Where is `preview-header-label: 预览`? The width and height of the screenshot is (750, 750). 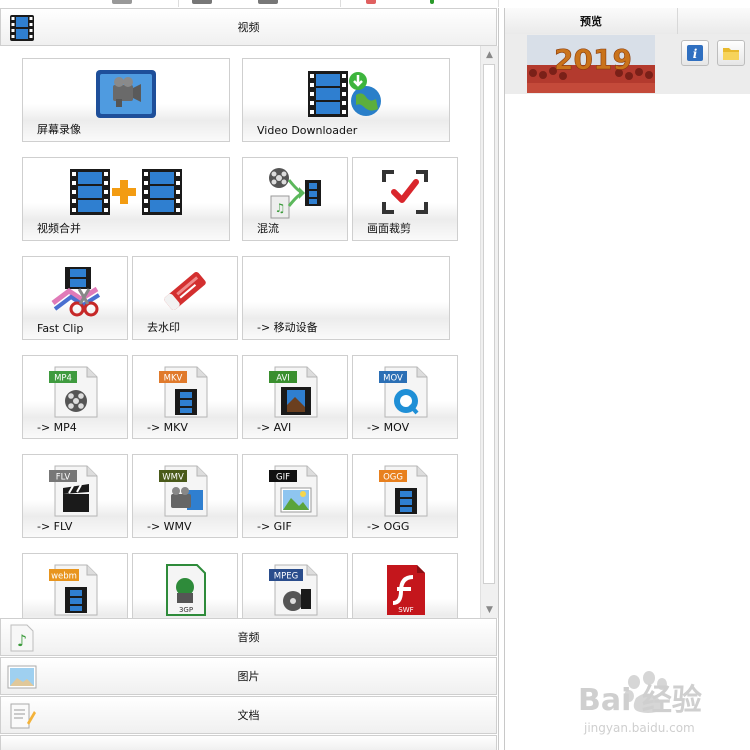
preview-header-label: 预览 is located at coordinates (591, 21).